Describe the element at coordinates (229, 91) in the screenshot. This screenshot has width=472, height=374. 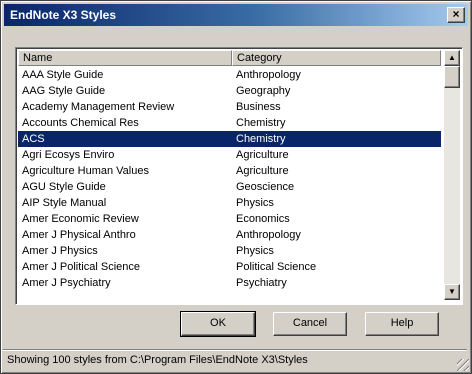
I see `list-row: AAG Style Guide Geography` at that location.